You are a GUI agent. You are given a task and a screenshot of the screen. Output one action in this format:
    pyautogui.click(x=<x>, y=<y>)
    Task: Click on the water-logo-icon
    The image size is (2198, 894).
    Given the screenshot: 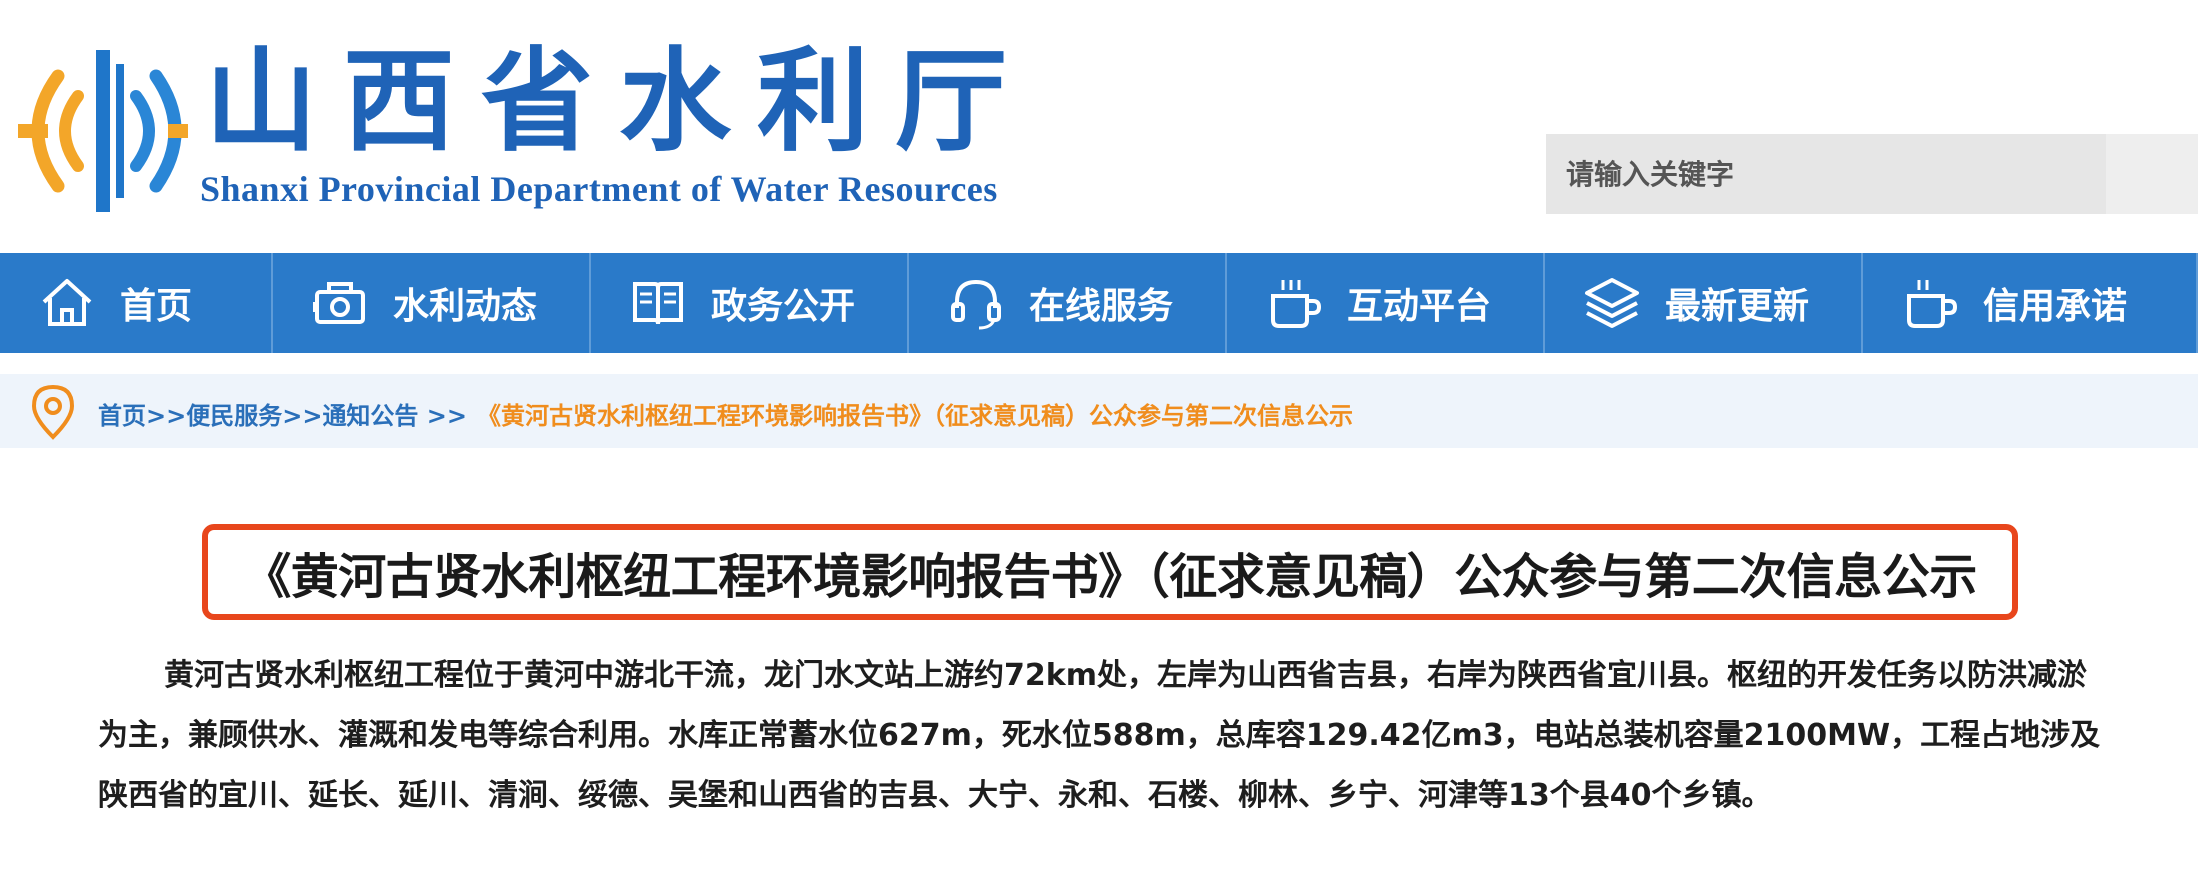 What is the action you would take?
    pyautogui.click(x=103, y=131)
    